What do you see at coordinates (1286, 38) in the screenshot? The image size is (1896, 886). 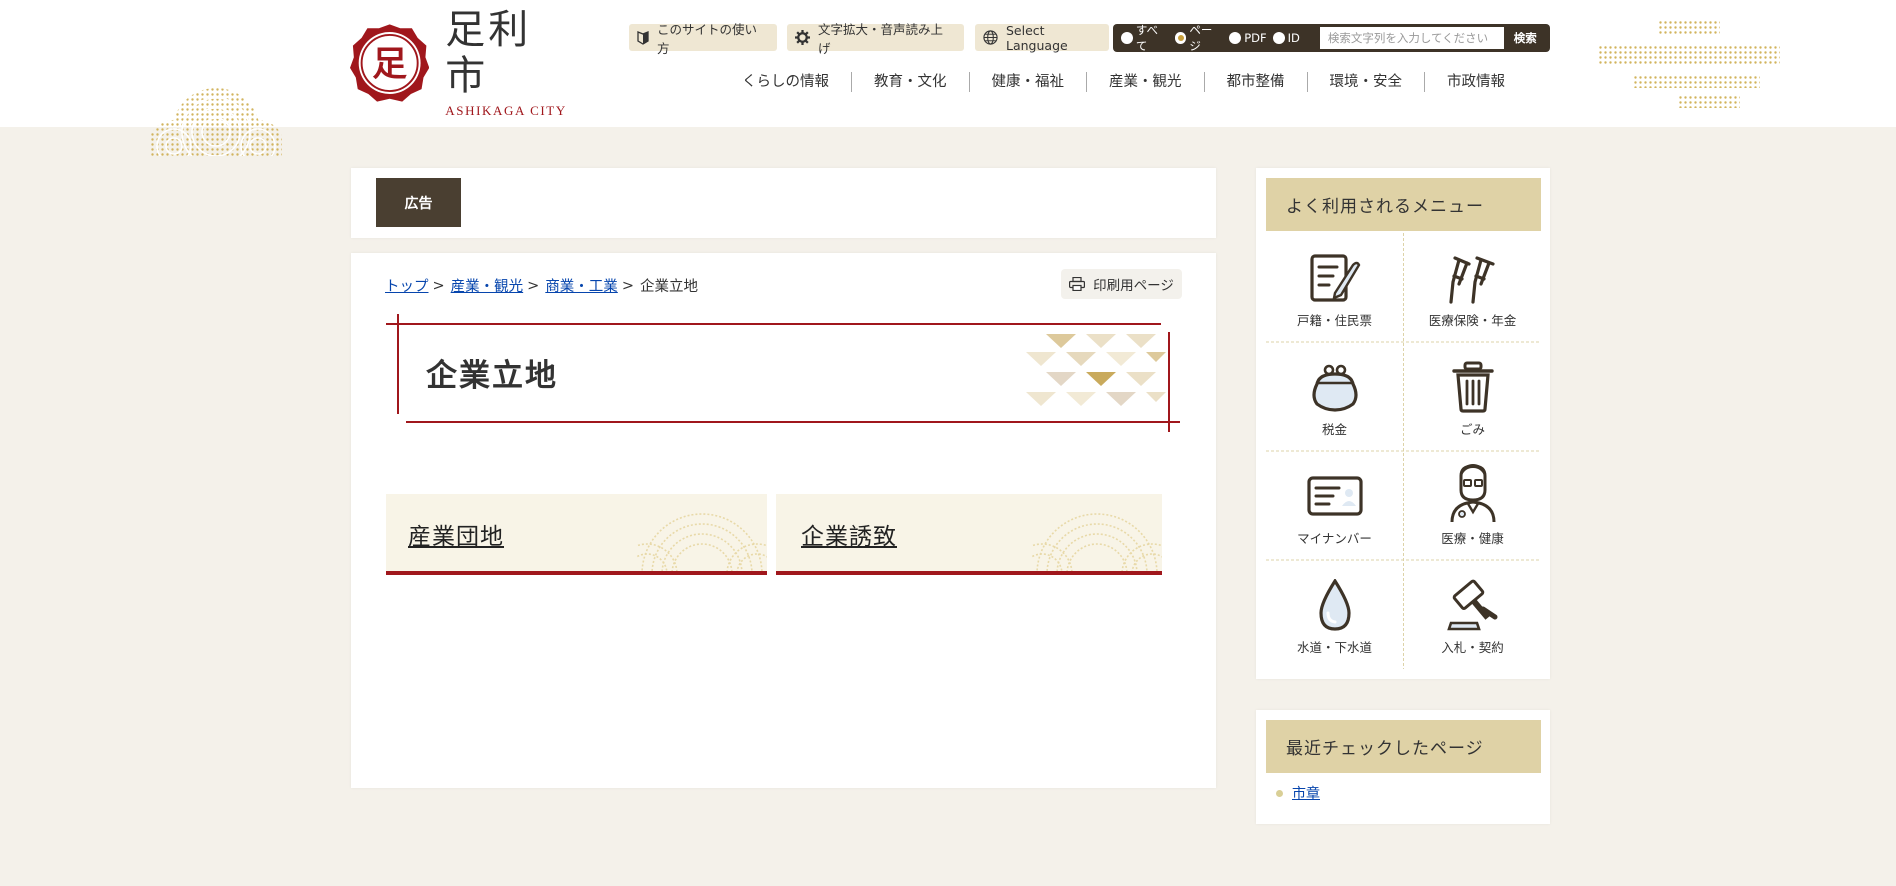 I see `search-scope-id: ID` at bounding box center [1286, 38].